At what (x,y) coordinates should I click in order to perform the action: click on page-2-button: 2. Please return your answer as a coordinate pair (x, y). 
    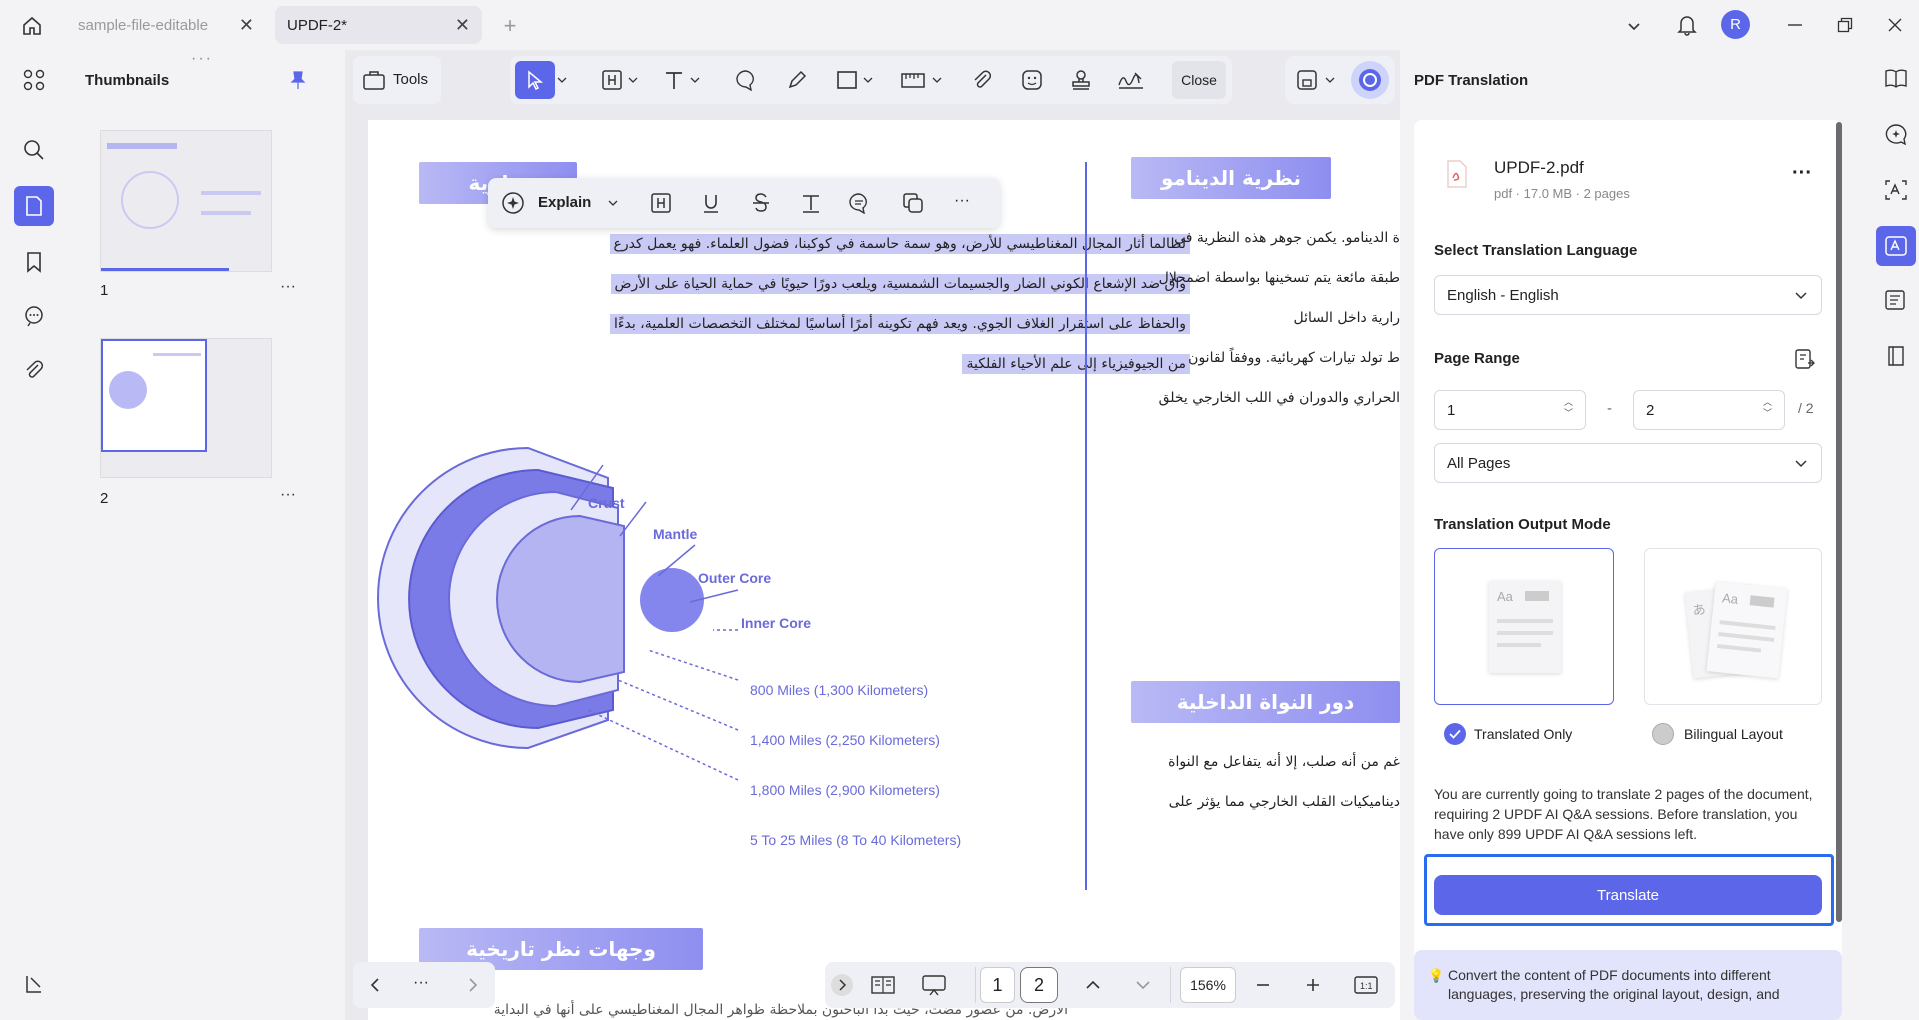
    Looking at the image, I should click on (1039, 985).